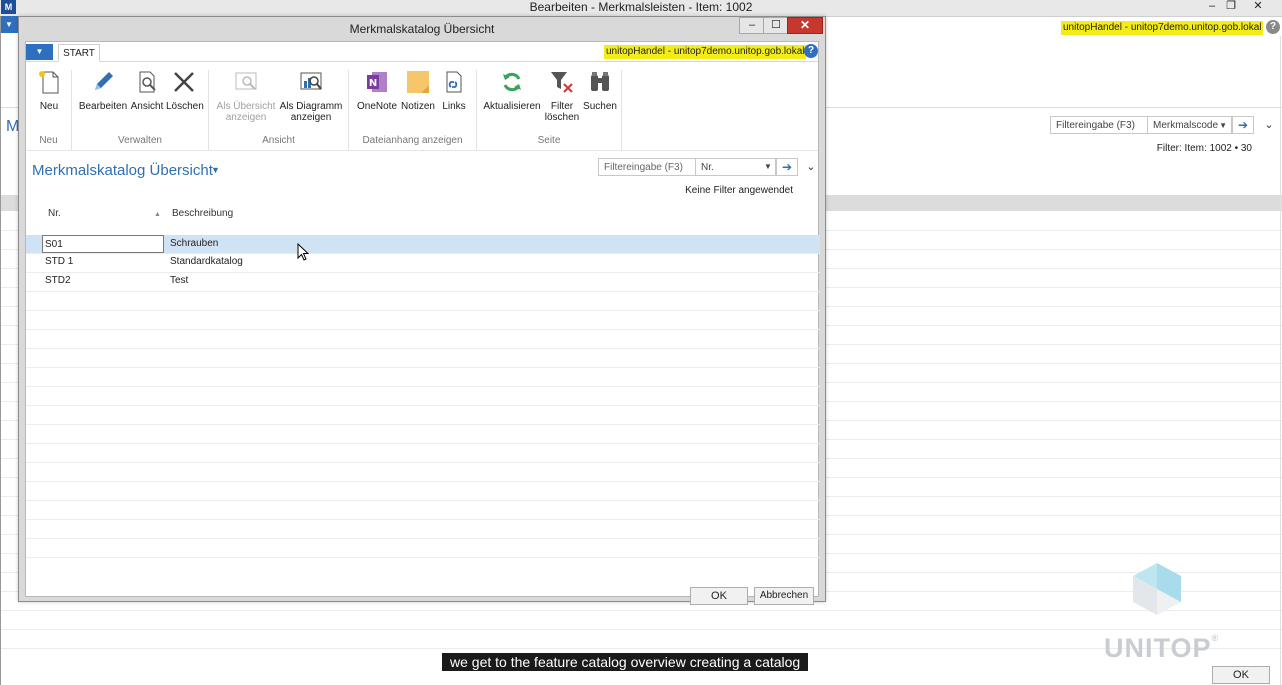 This screenshot has height=685, width=1282. I want to click on bearbeiten-label: Bearbeiten, so click(103, 106).